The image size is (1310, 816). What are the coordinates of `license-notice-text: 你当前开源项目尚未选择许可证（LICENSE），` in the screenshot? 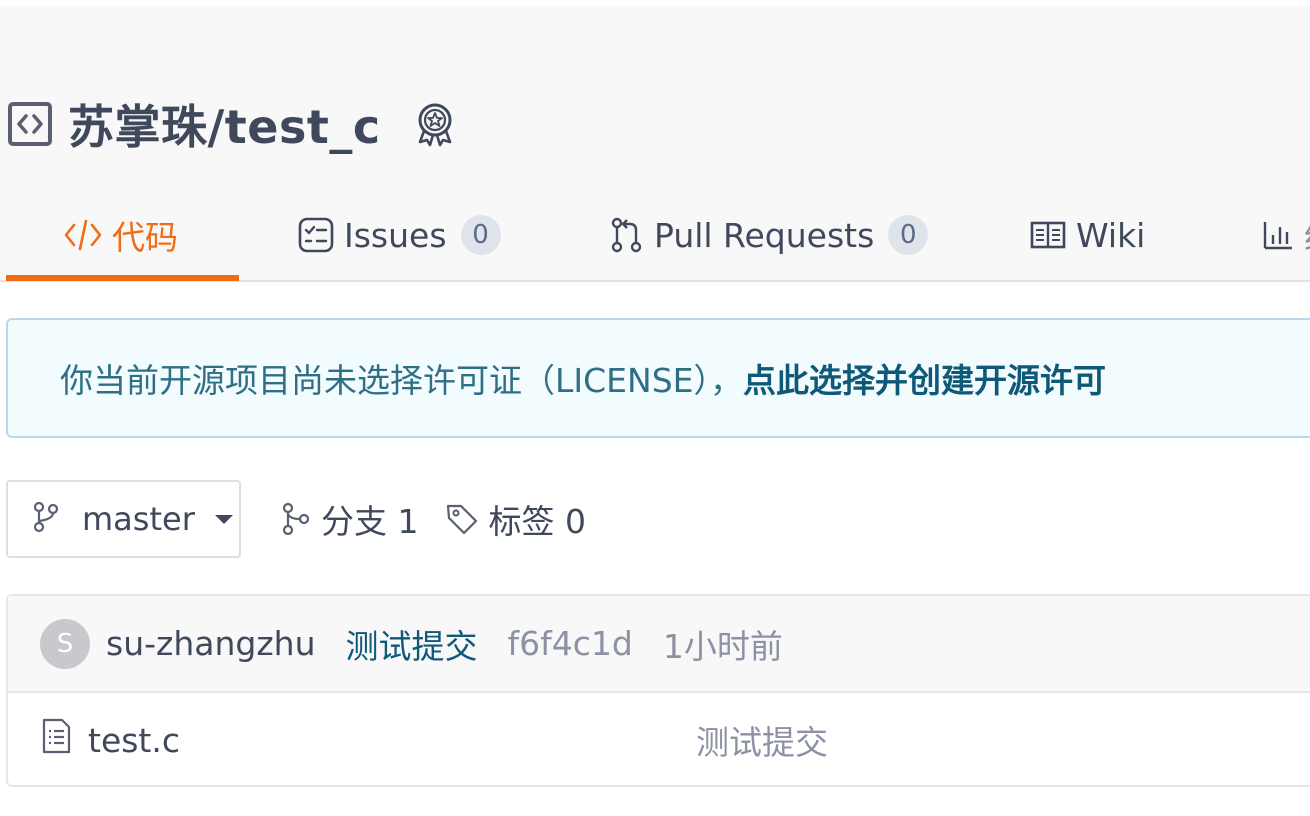 It's located at (401, 380).